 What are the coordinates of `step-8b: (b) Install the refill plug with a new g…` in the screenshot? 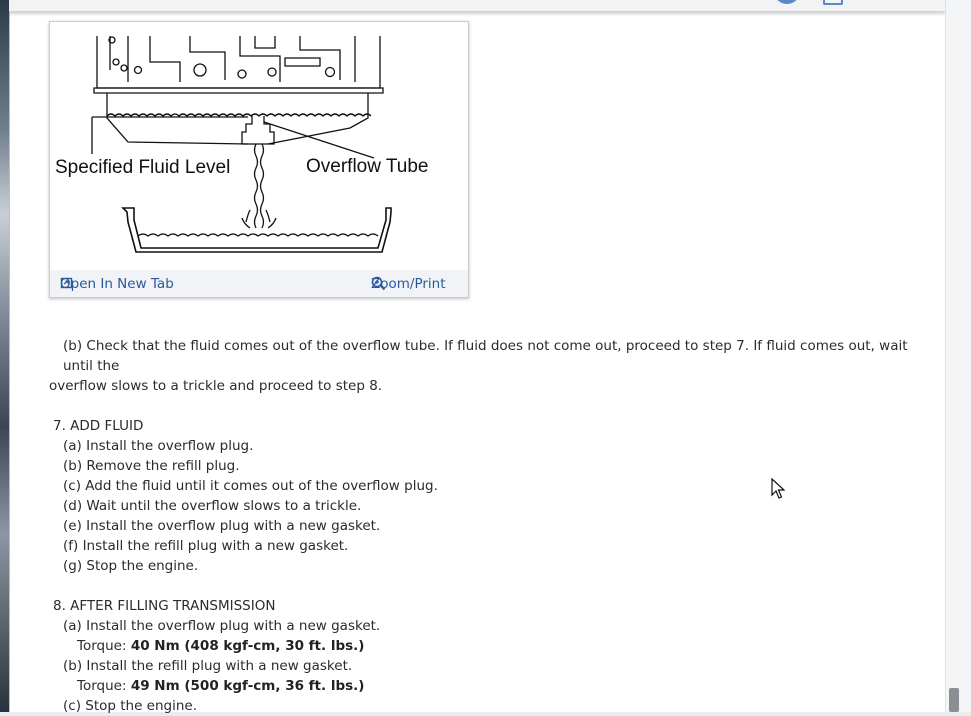 It's located at (208, 666).